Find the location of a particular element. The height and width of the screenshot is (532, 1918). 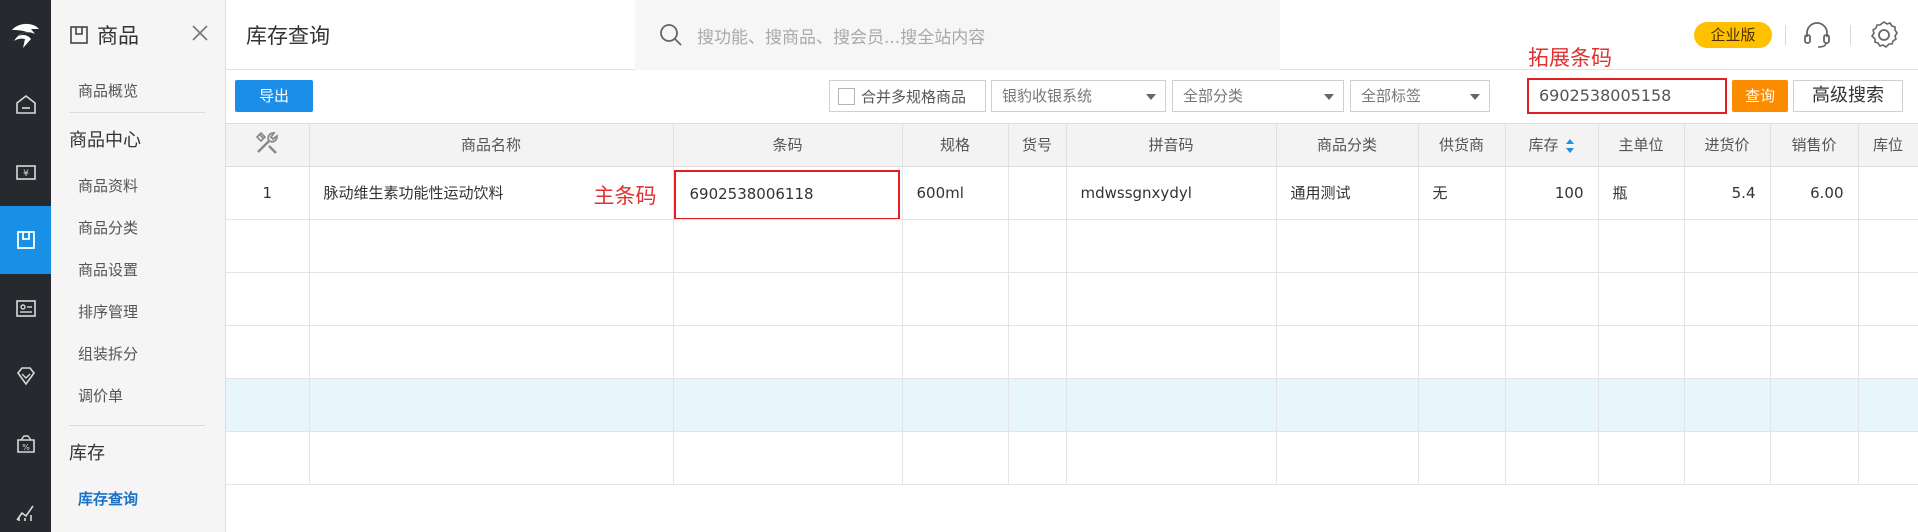

rail-marketing is located at coordinates (25, 376).